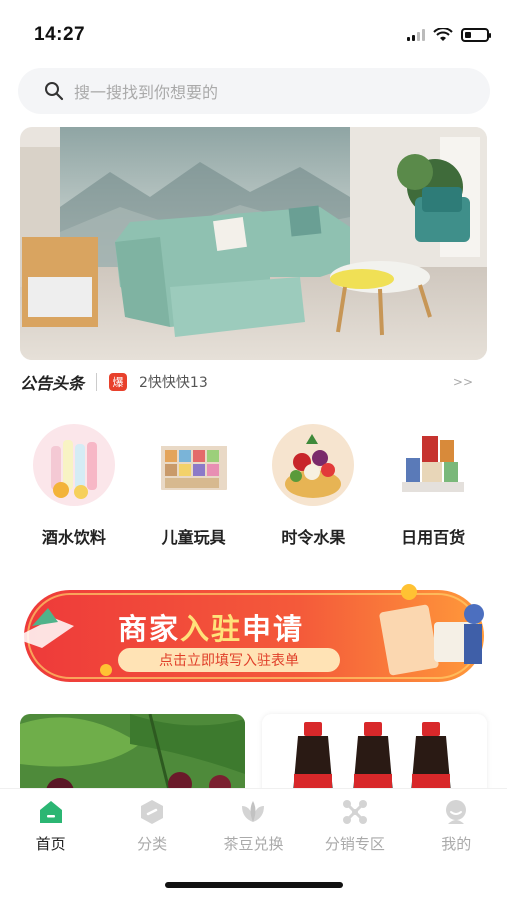 The width and height of the screenshot is (507, 900). What do you see at coordinates (60, 34) in the screenshot?
I see `status-time: 14:27` at bounding box center [60, 34].